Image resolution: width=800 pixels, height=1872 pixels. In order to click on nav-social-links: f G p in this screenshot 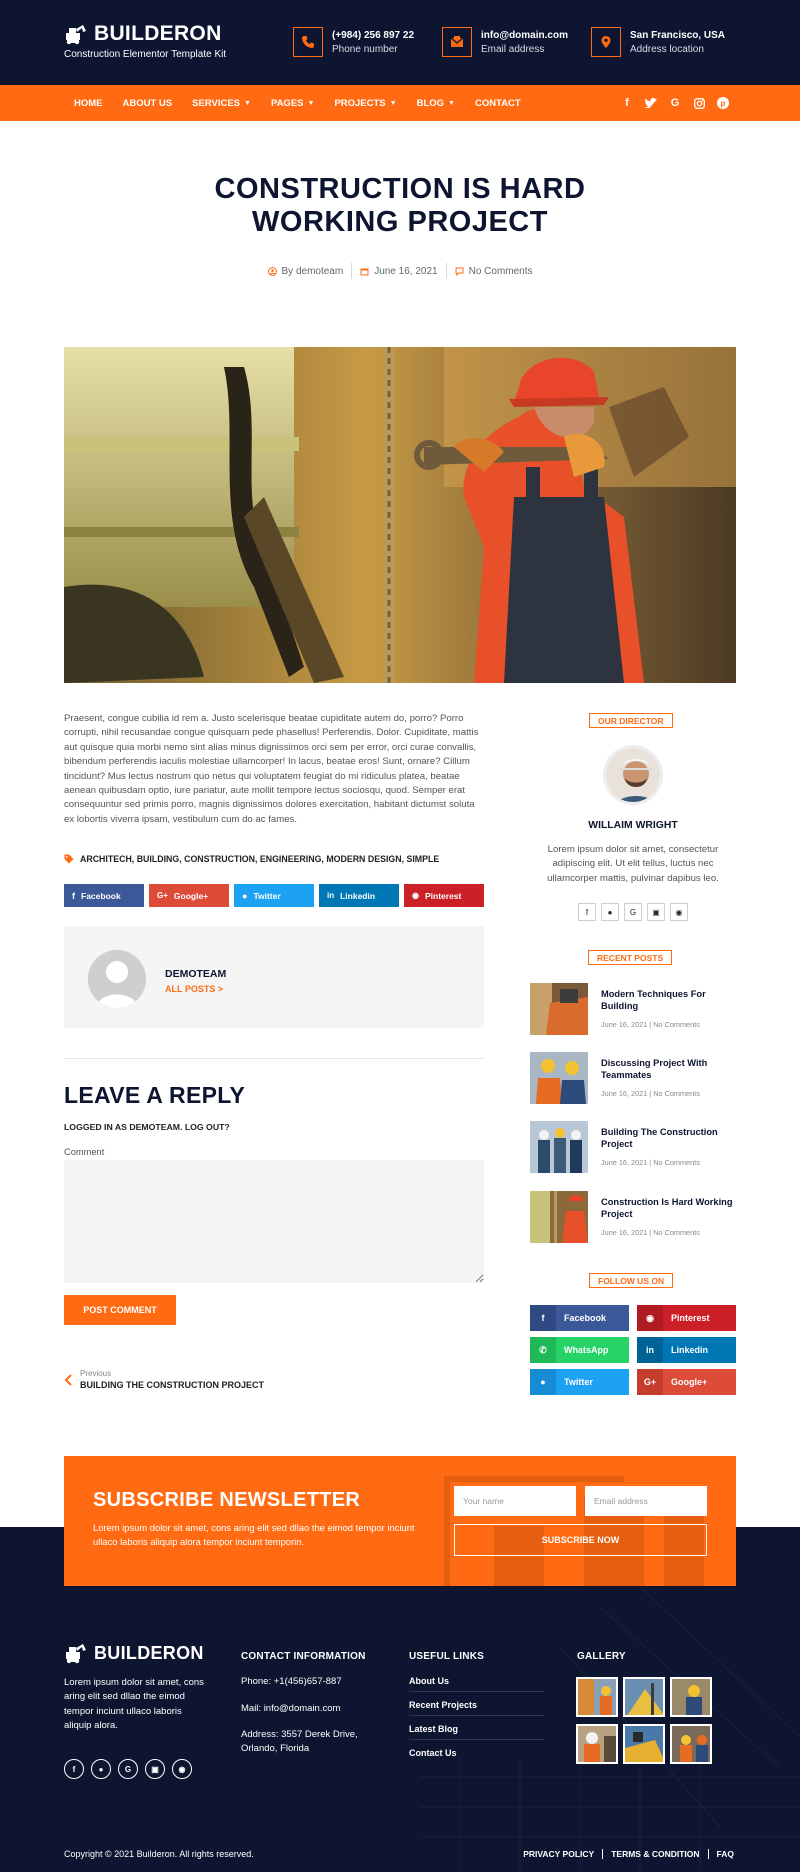, I will do `click(675, 103)`.